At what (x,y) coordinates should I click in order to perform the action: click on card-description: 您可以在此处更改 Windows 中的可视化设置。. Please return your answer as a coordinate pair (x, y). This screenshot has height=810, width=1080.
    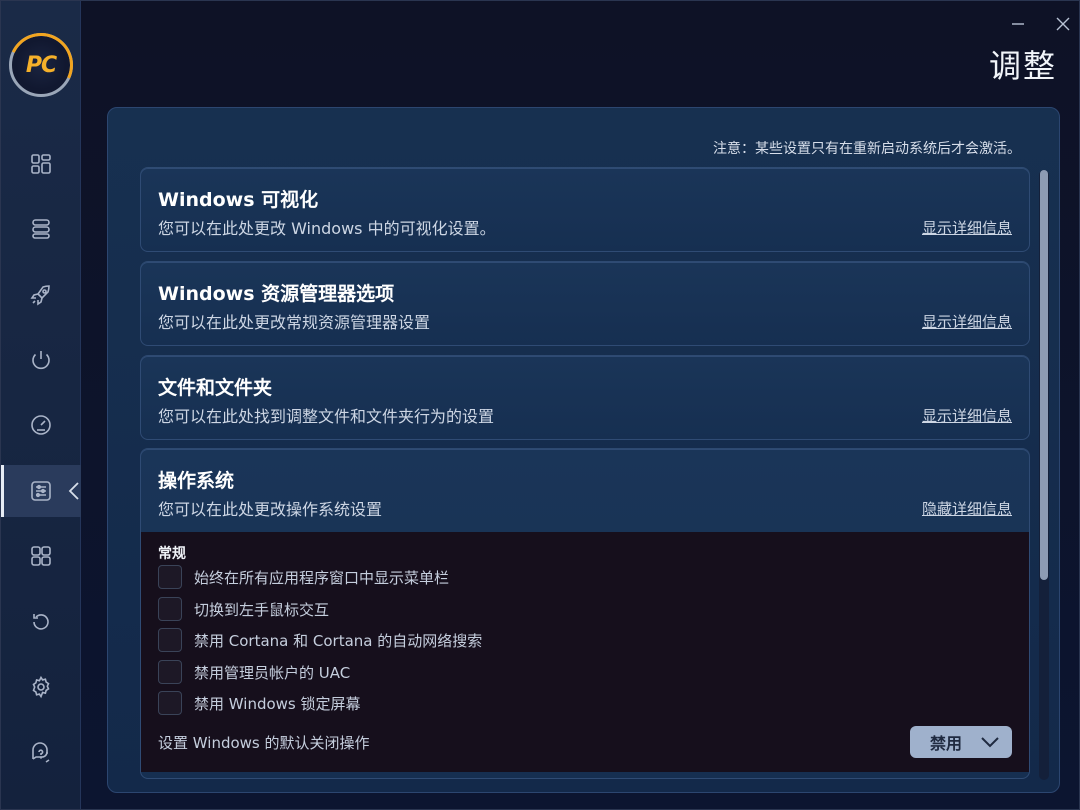
    Looking at the image, I should click on (327, 228).